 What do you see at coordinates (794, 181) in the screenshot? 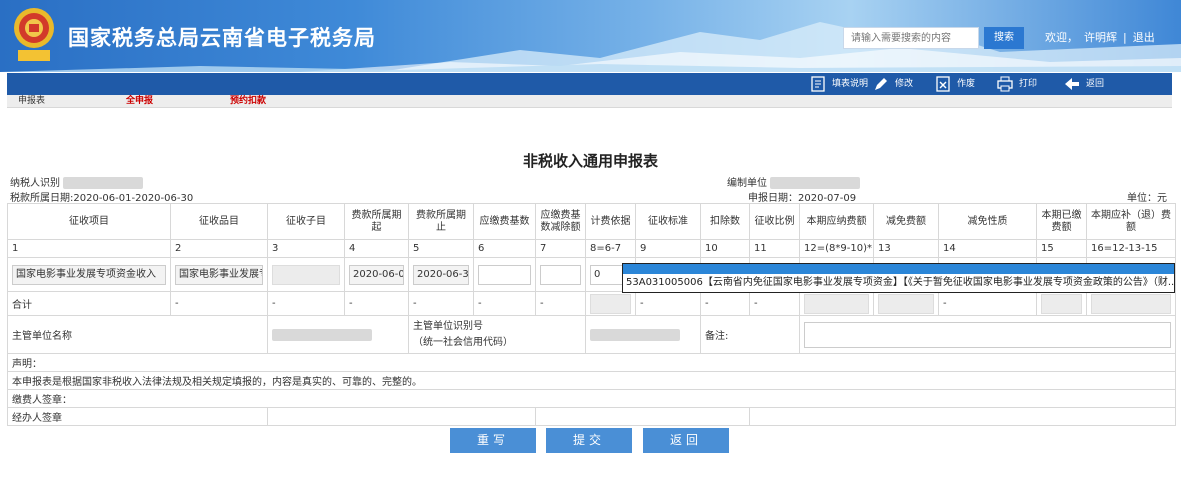
I see `compiler-label: 编制单位` at bounding box center [794, 181].